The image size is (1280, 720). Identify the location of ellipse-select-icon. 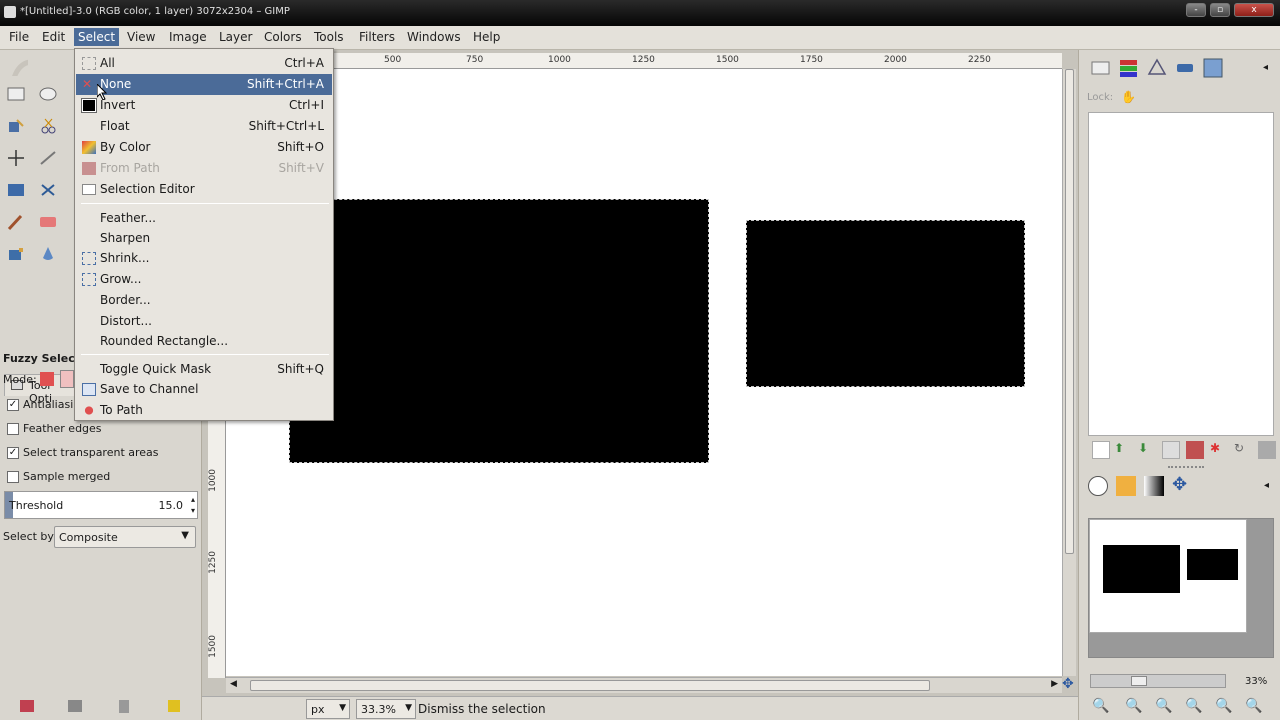
(48, 94).